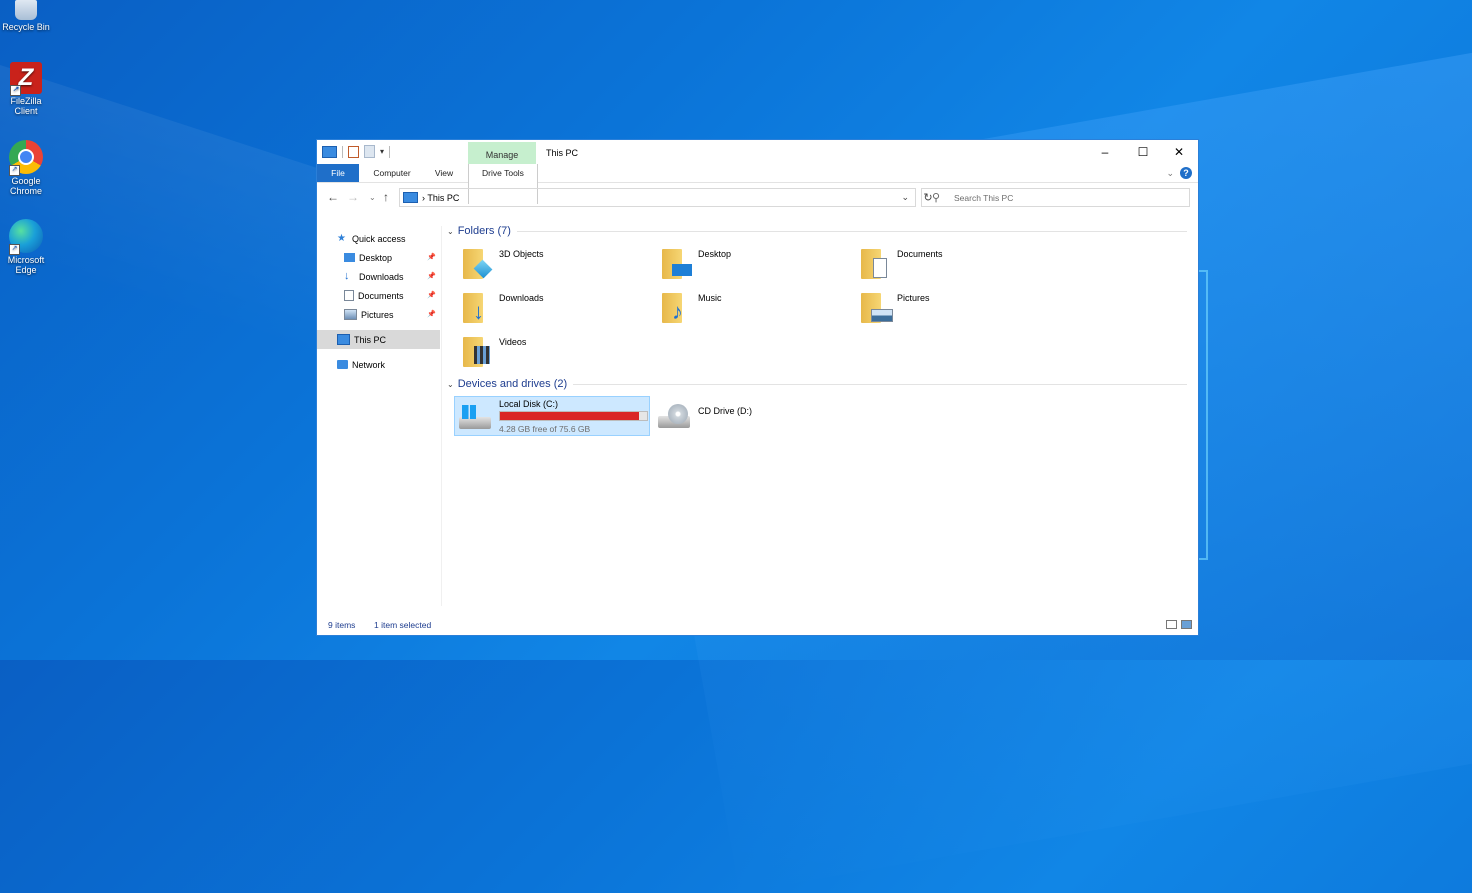 This screenshot has height=893, width=1472. What do you see at coordinates (657, 197) in the screenshot?
I see `address-bar: › This PC ⌄` at bounding box center [657, 197].